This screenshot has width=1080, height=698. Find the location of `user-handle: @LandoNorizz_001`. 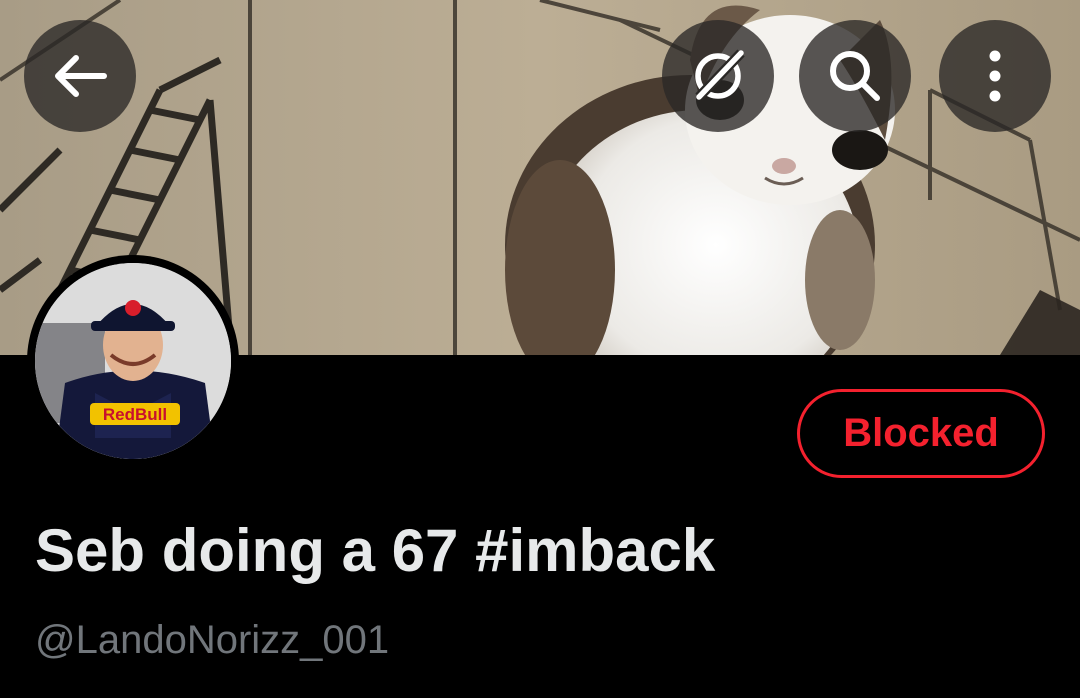

user-handle: @LandoNorizz_001 is located at coordinates (212, 640).